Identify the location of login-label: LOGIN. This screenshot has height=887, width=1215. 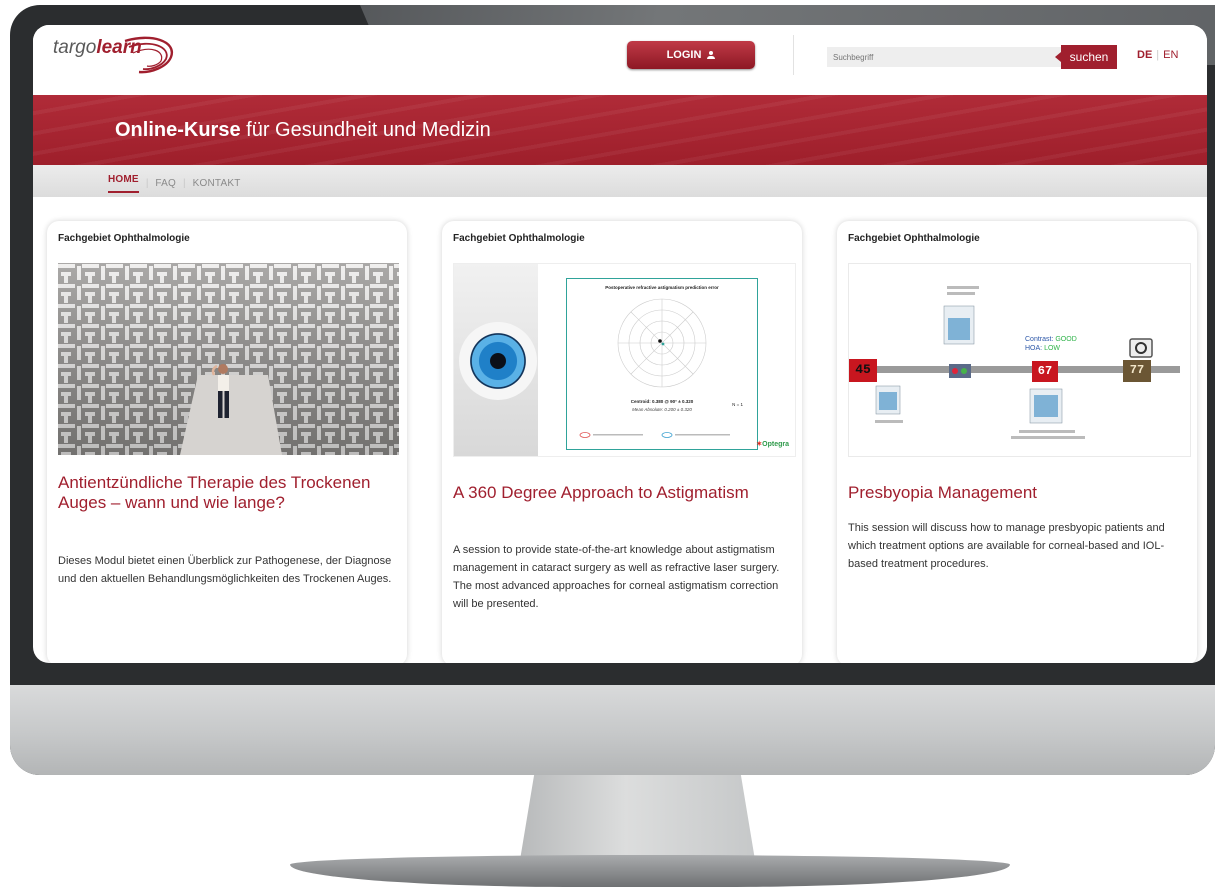
(684, 55).